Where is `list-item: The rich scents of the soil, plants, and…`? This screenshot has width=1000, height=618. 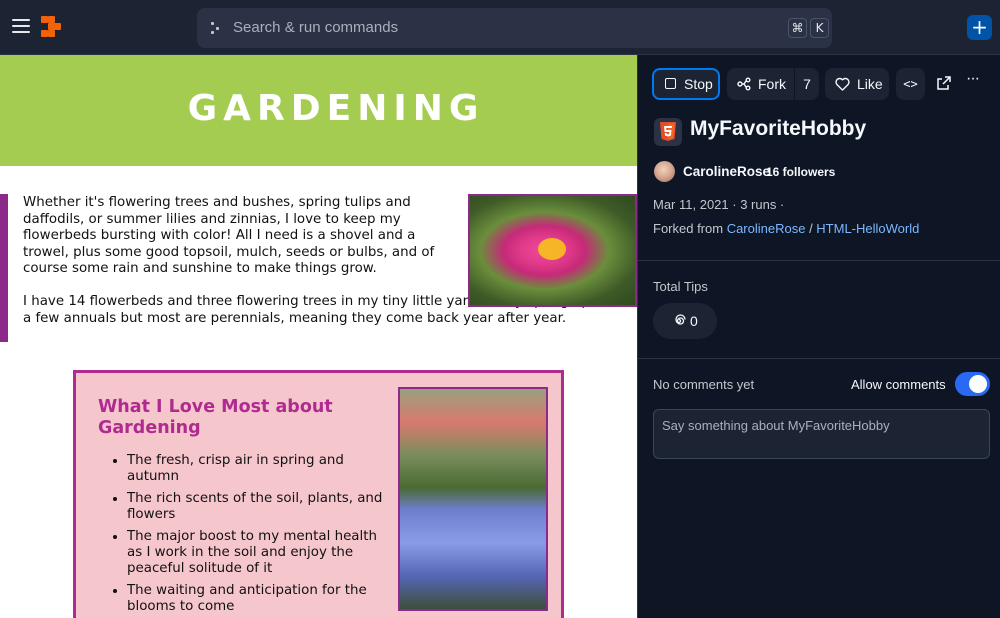
list-item: The rich scents of the soil, plants, and… is located at coordinates (258, 507).